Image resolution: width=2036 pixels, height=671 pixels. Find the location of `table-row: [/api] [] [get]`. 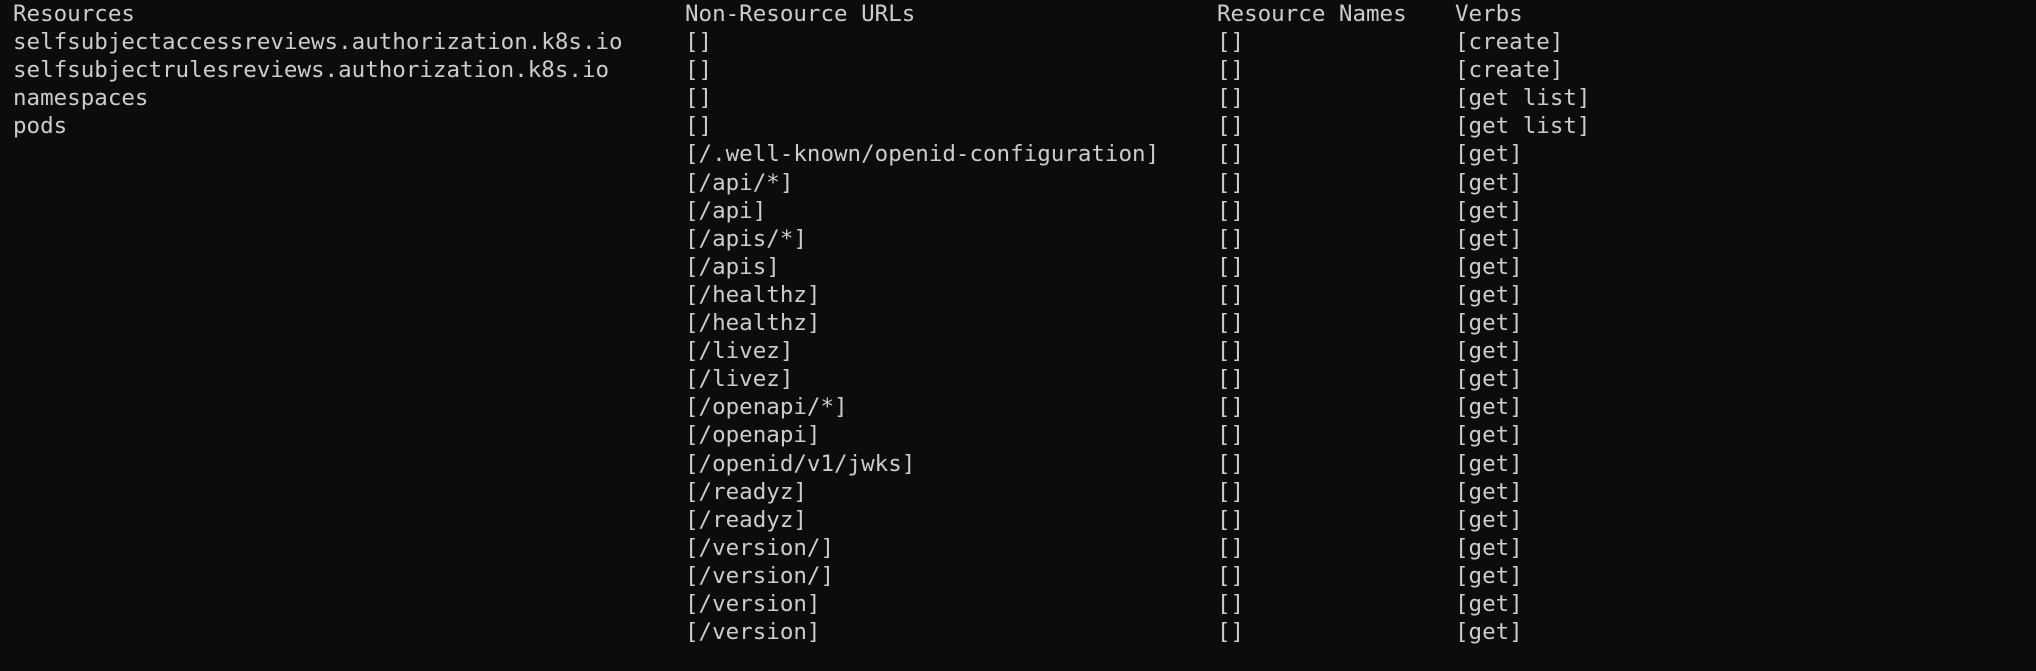

table-row: [/api] [] [get] is located at coordinates (768, 211).